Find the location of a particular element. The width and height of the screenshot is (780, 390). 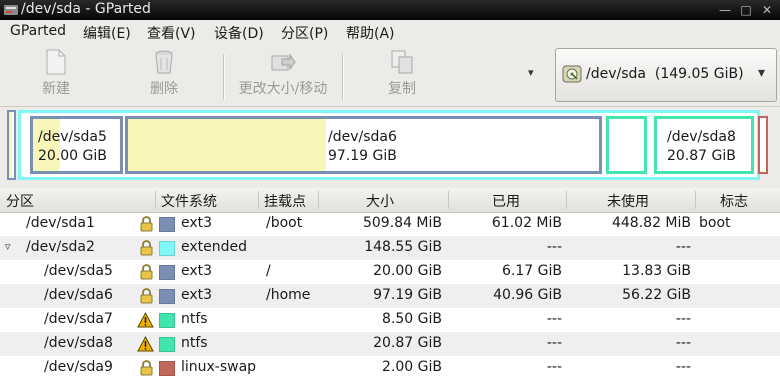

gparted-app-icon is located at coordinates (11, 10).